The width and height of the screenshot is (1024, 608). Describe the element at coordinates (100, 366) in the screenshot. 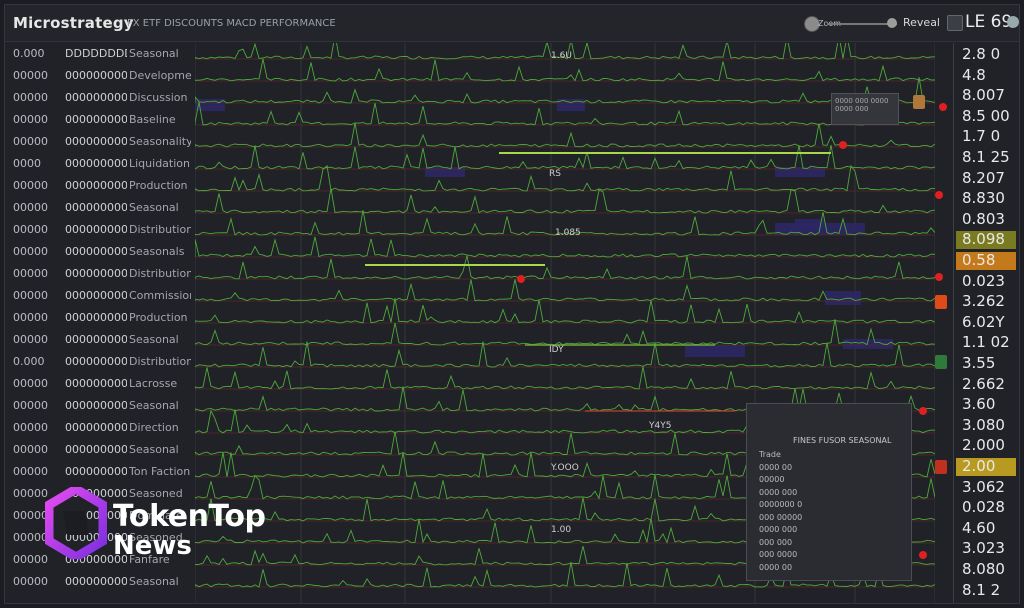

I see `row-label: 0.000 0000000000Distribution` at that location.